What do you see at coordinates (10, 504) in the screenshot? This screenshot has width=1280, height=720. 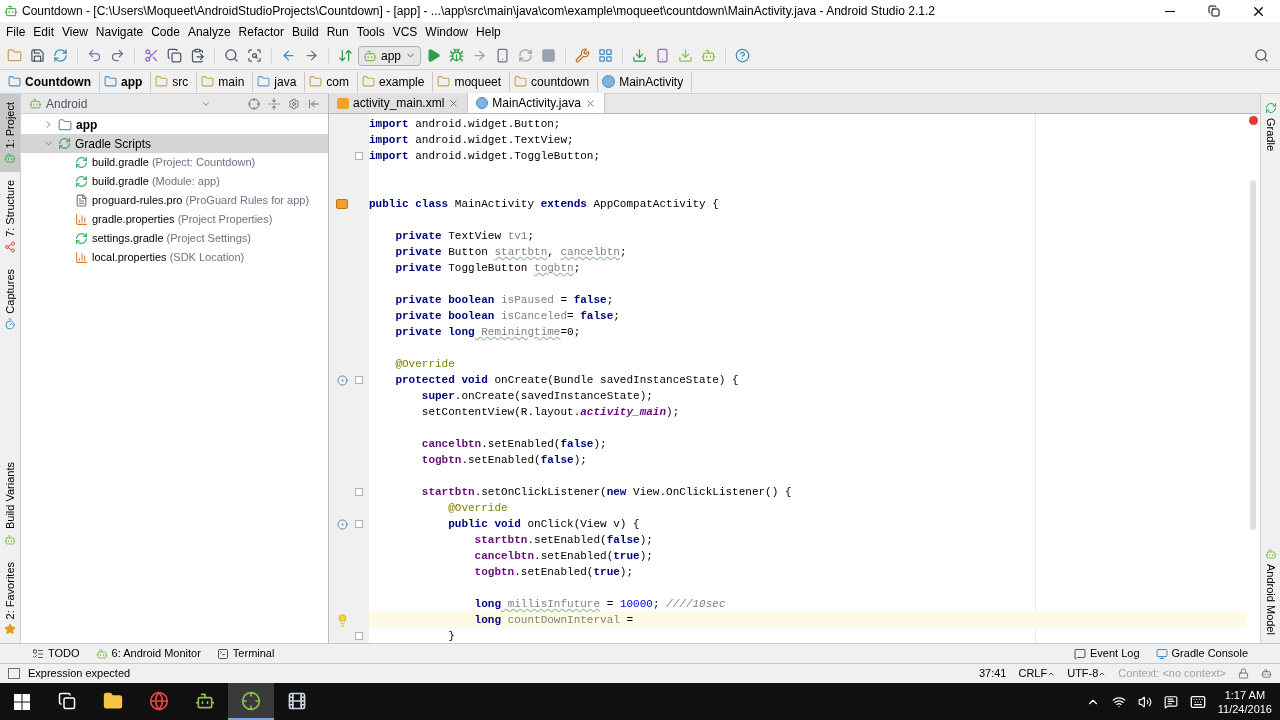 I see `tool-window-tab: Build Variants` at bounding box center [10, 504].